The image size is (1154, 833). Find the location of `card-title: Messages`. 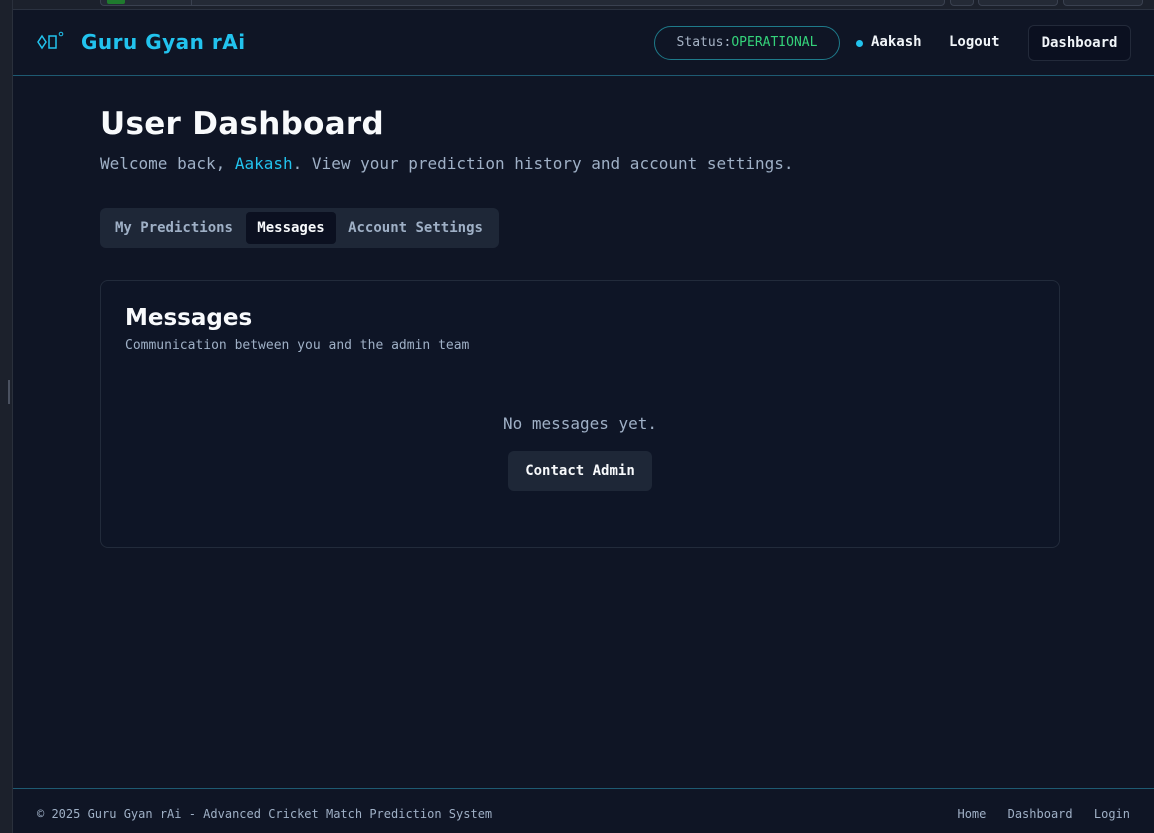

card-title: Messages is located at coordinates (189, 318).